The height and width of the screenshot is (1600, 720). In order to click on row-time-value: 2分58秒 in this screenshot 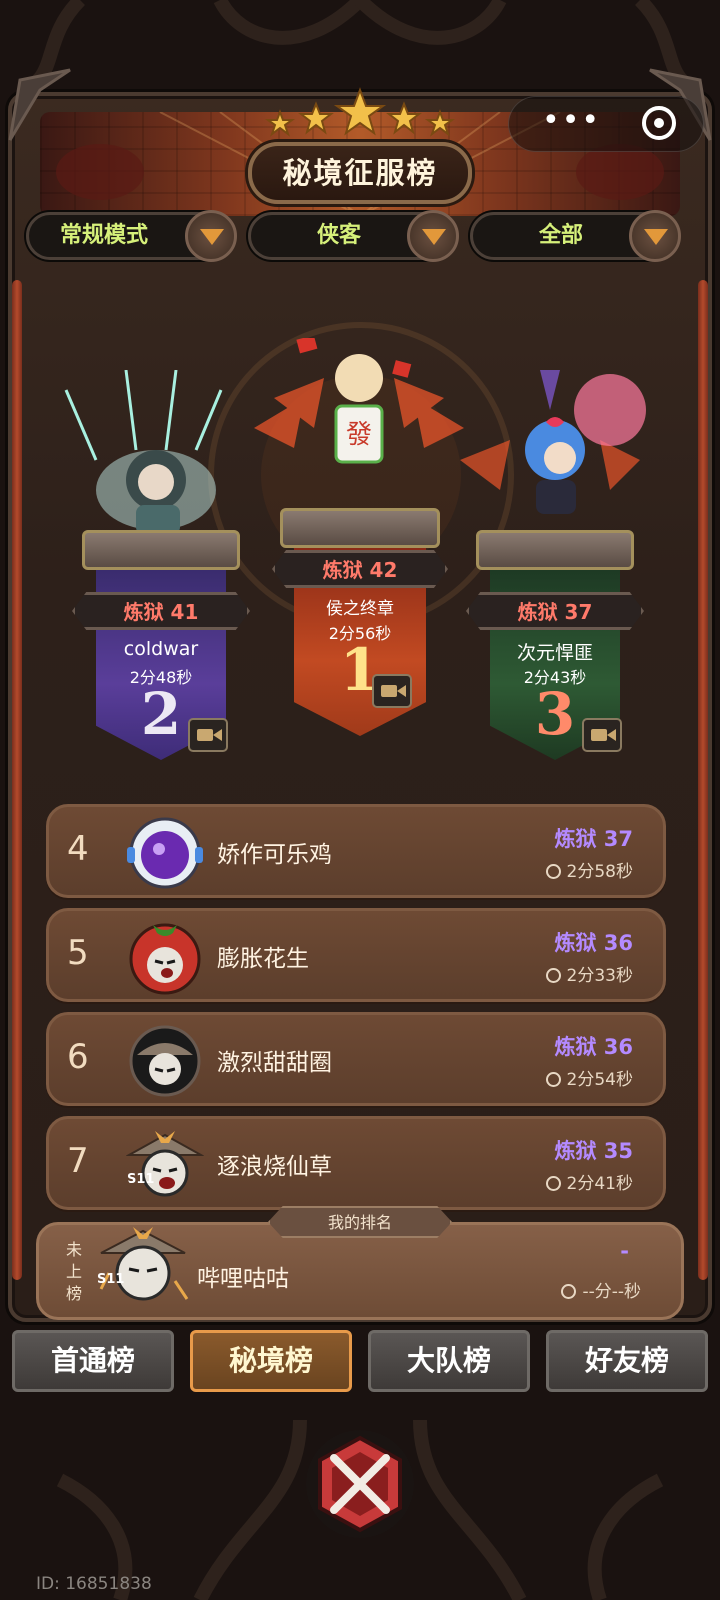, I will do `click(599, 872)`.